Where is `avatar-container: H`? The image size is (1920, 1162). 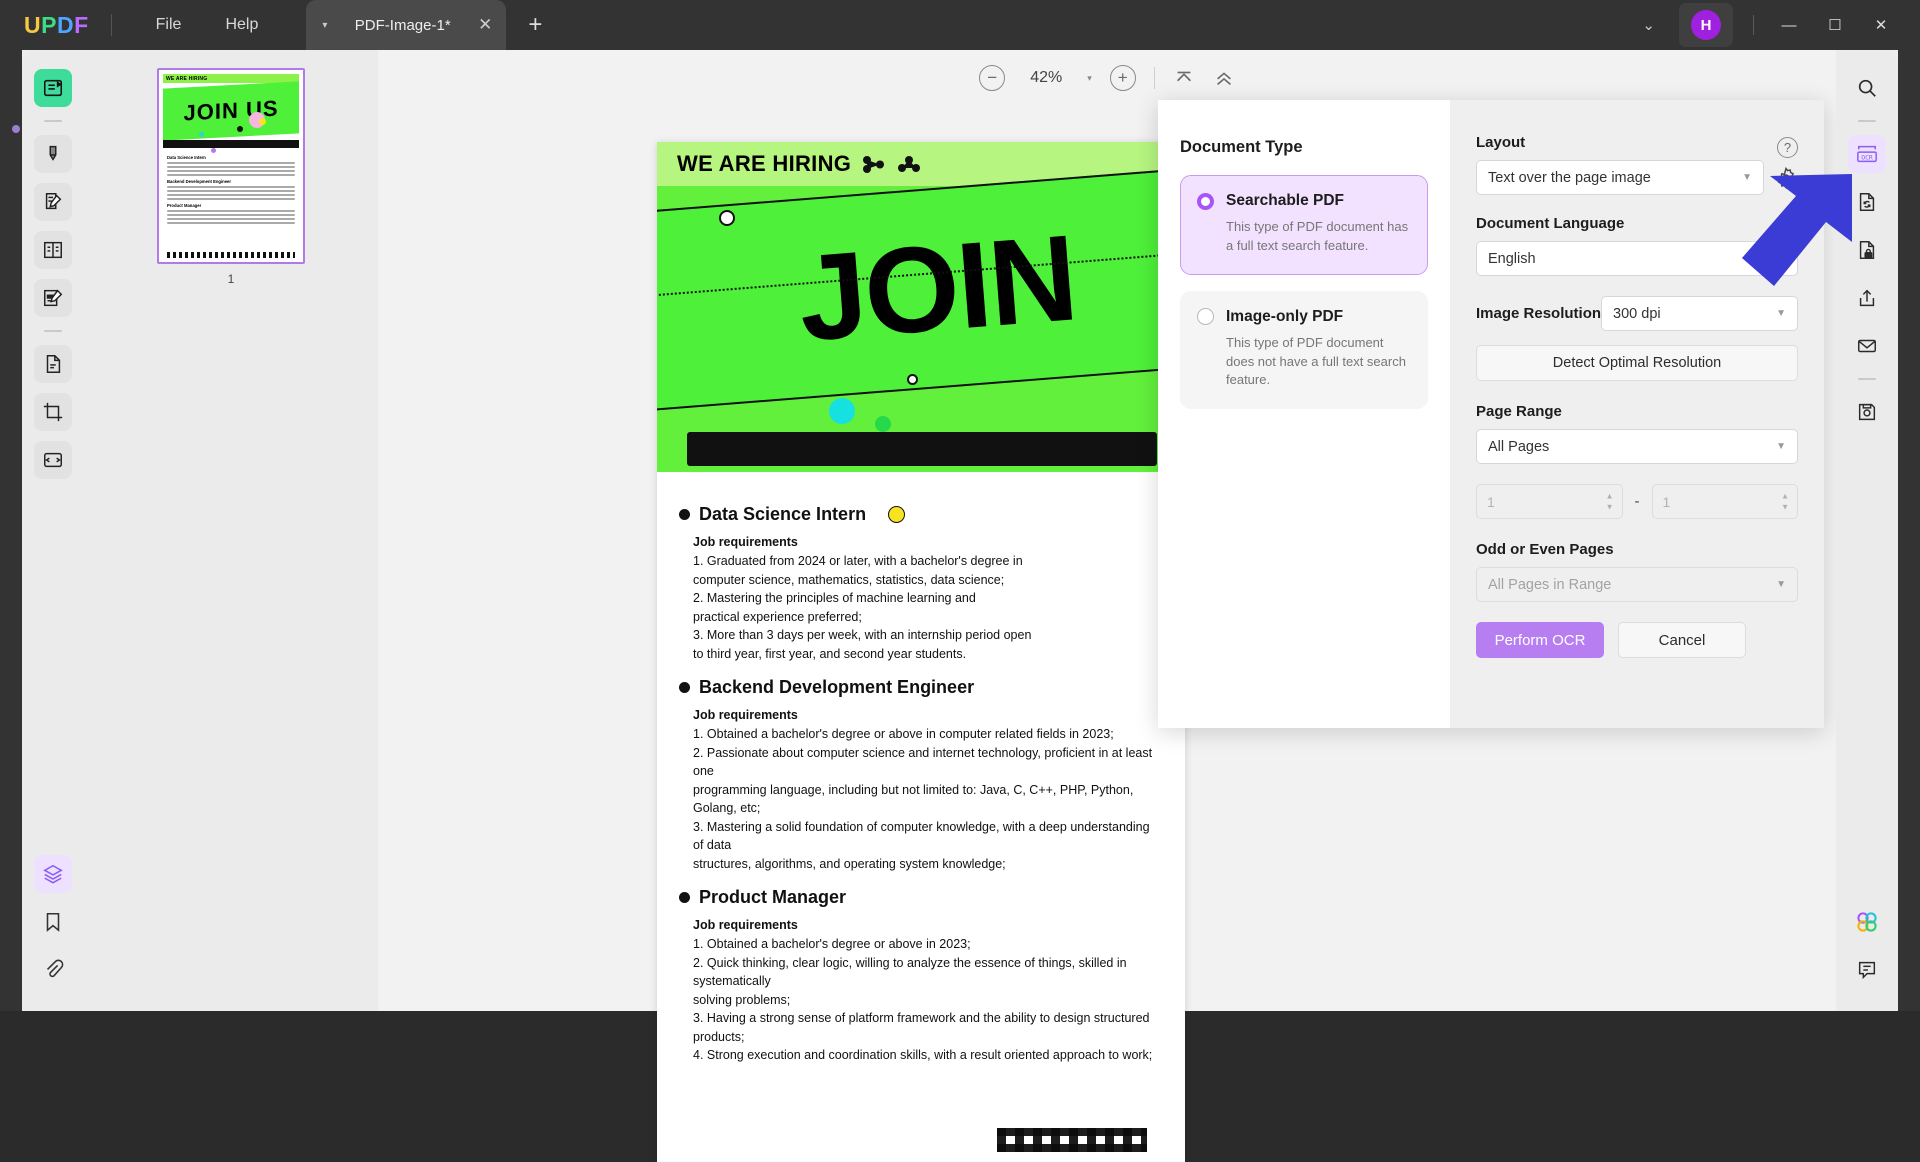
avatar-container: H is located at coordinates (1706, 25).